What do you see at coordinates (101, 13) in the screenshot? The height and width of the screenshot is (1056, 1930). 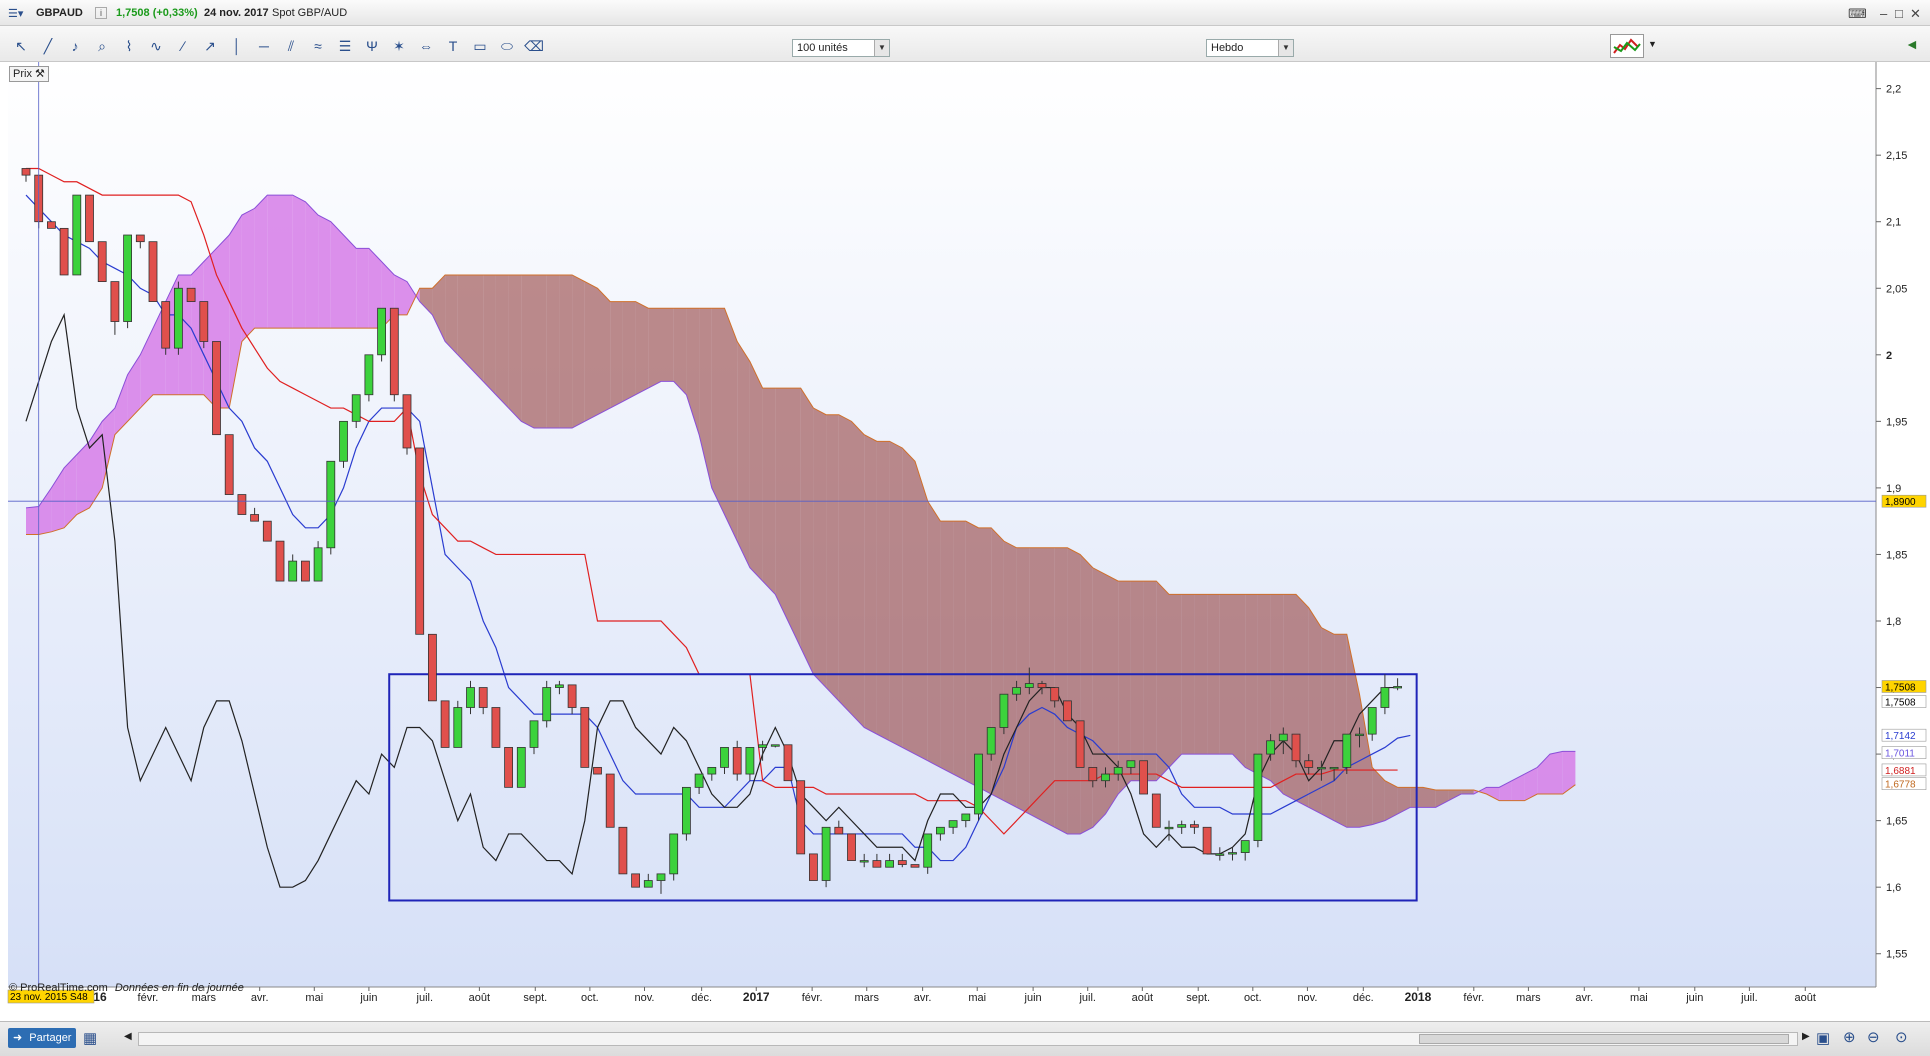 I see `info-icon: i` at bounding box center [101, 13].